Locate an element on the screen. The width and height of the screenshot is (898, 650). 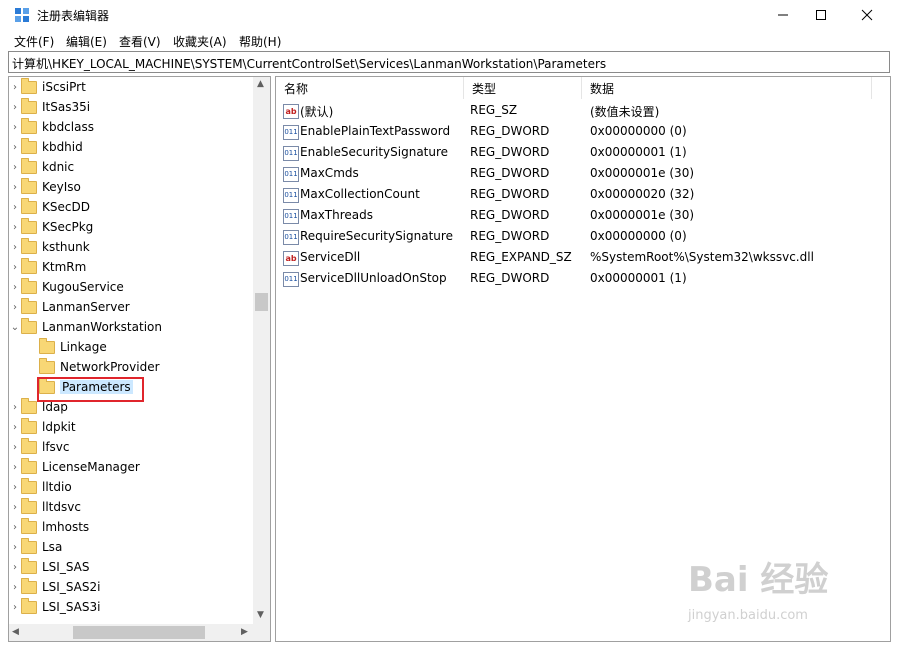
tree-item-label: KugouService is located at coordinates (83, 287).